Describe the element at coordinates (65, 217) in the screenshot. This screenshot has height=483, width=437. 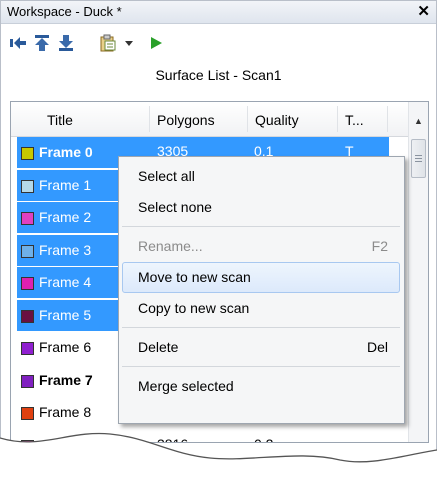
I see `row-title: Frame 2` at that location.